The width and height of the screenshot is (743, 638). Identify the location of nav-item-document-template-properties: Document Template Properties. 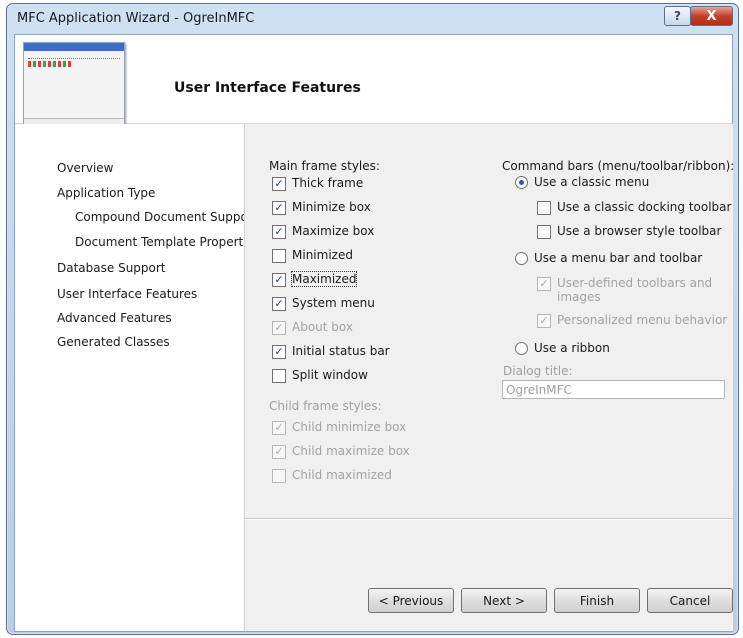
(167, 242).